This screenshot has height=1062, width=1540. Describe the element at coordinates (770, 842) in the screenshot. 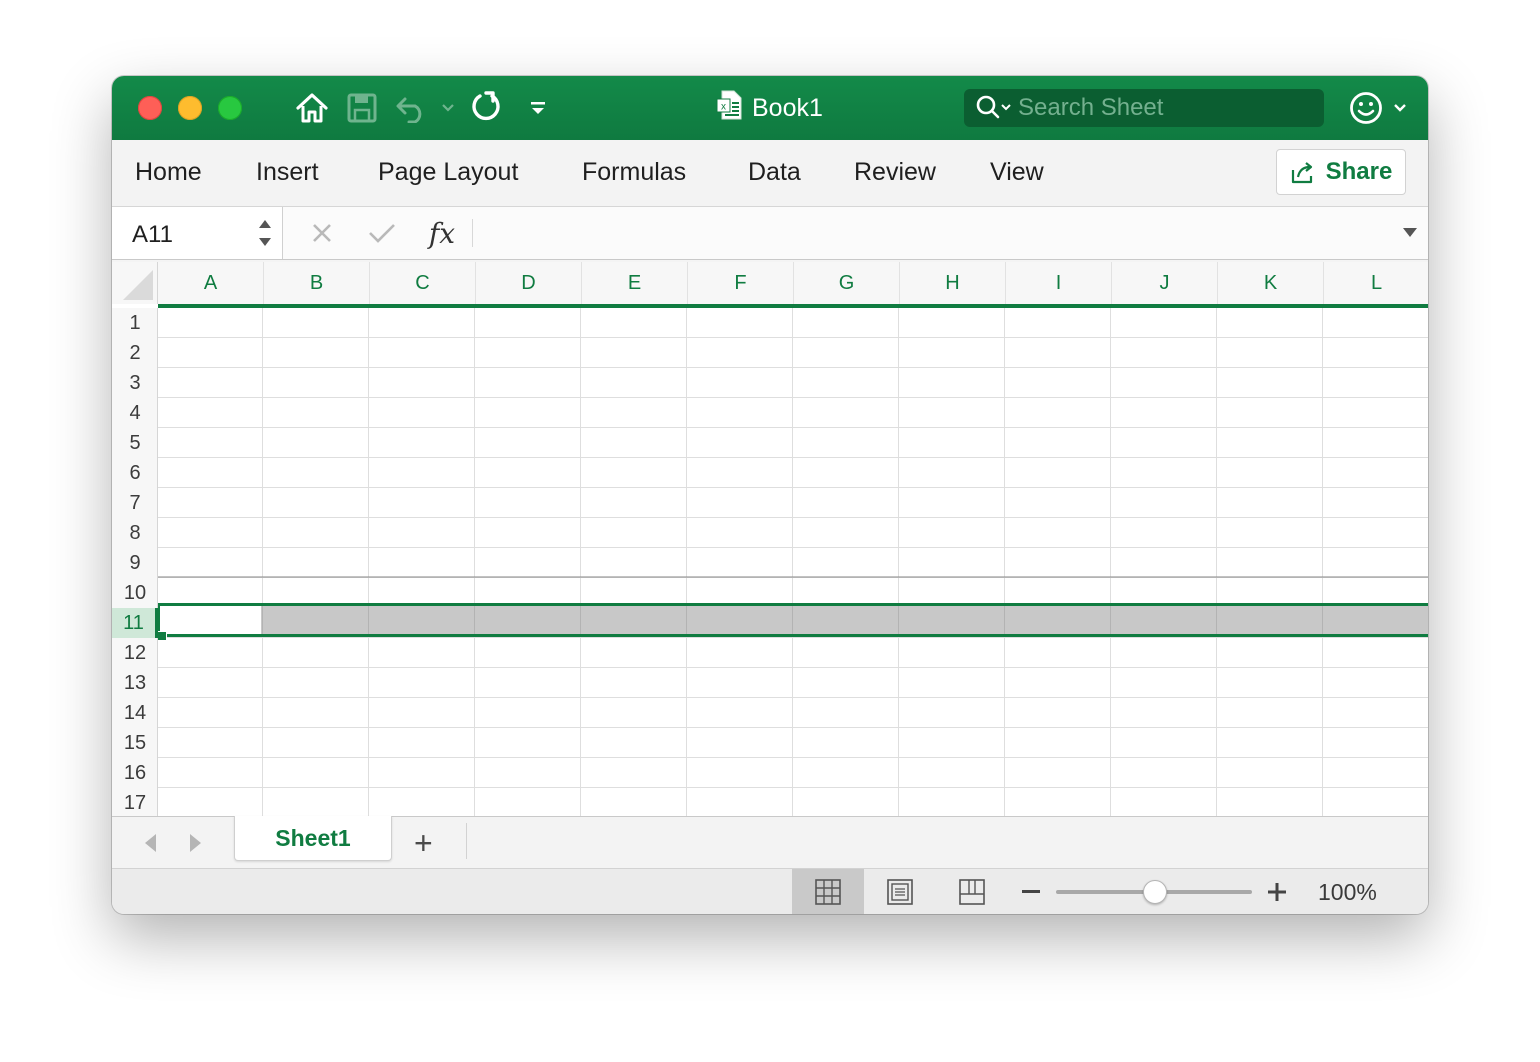

I see `sheet-tab-bar: Sheet1 +` at that location.